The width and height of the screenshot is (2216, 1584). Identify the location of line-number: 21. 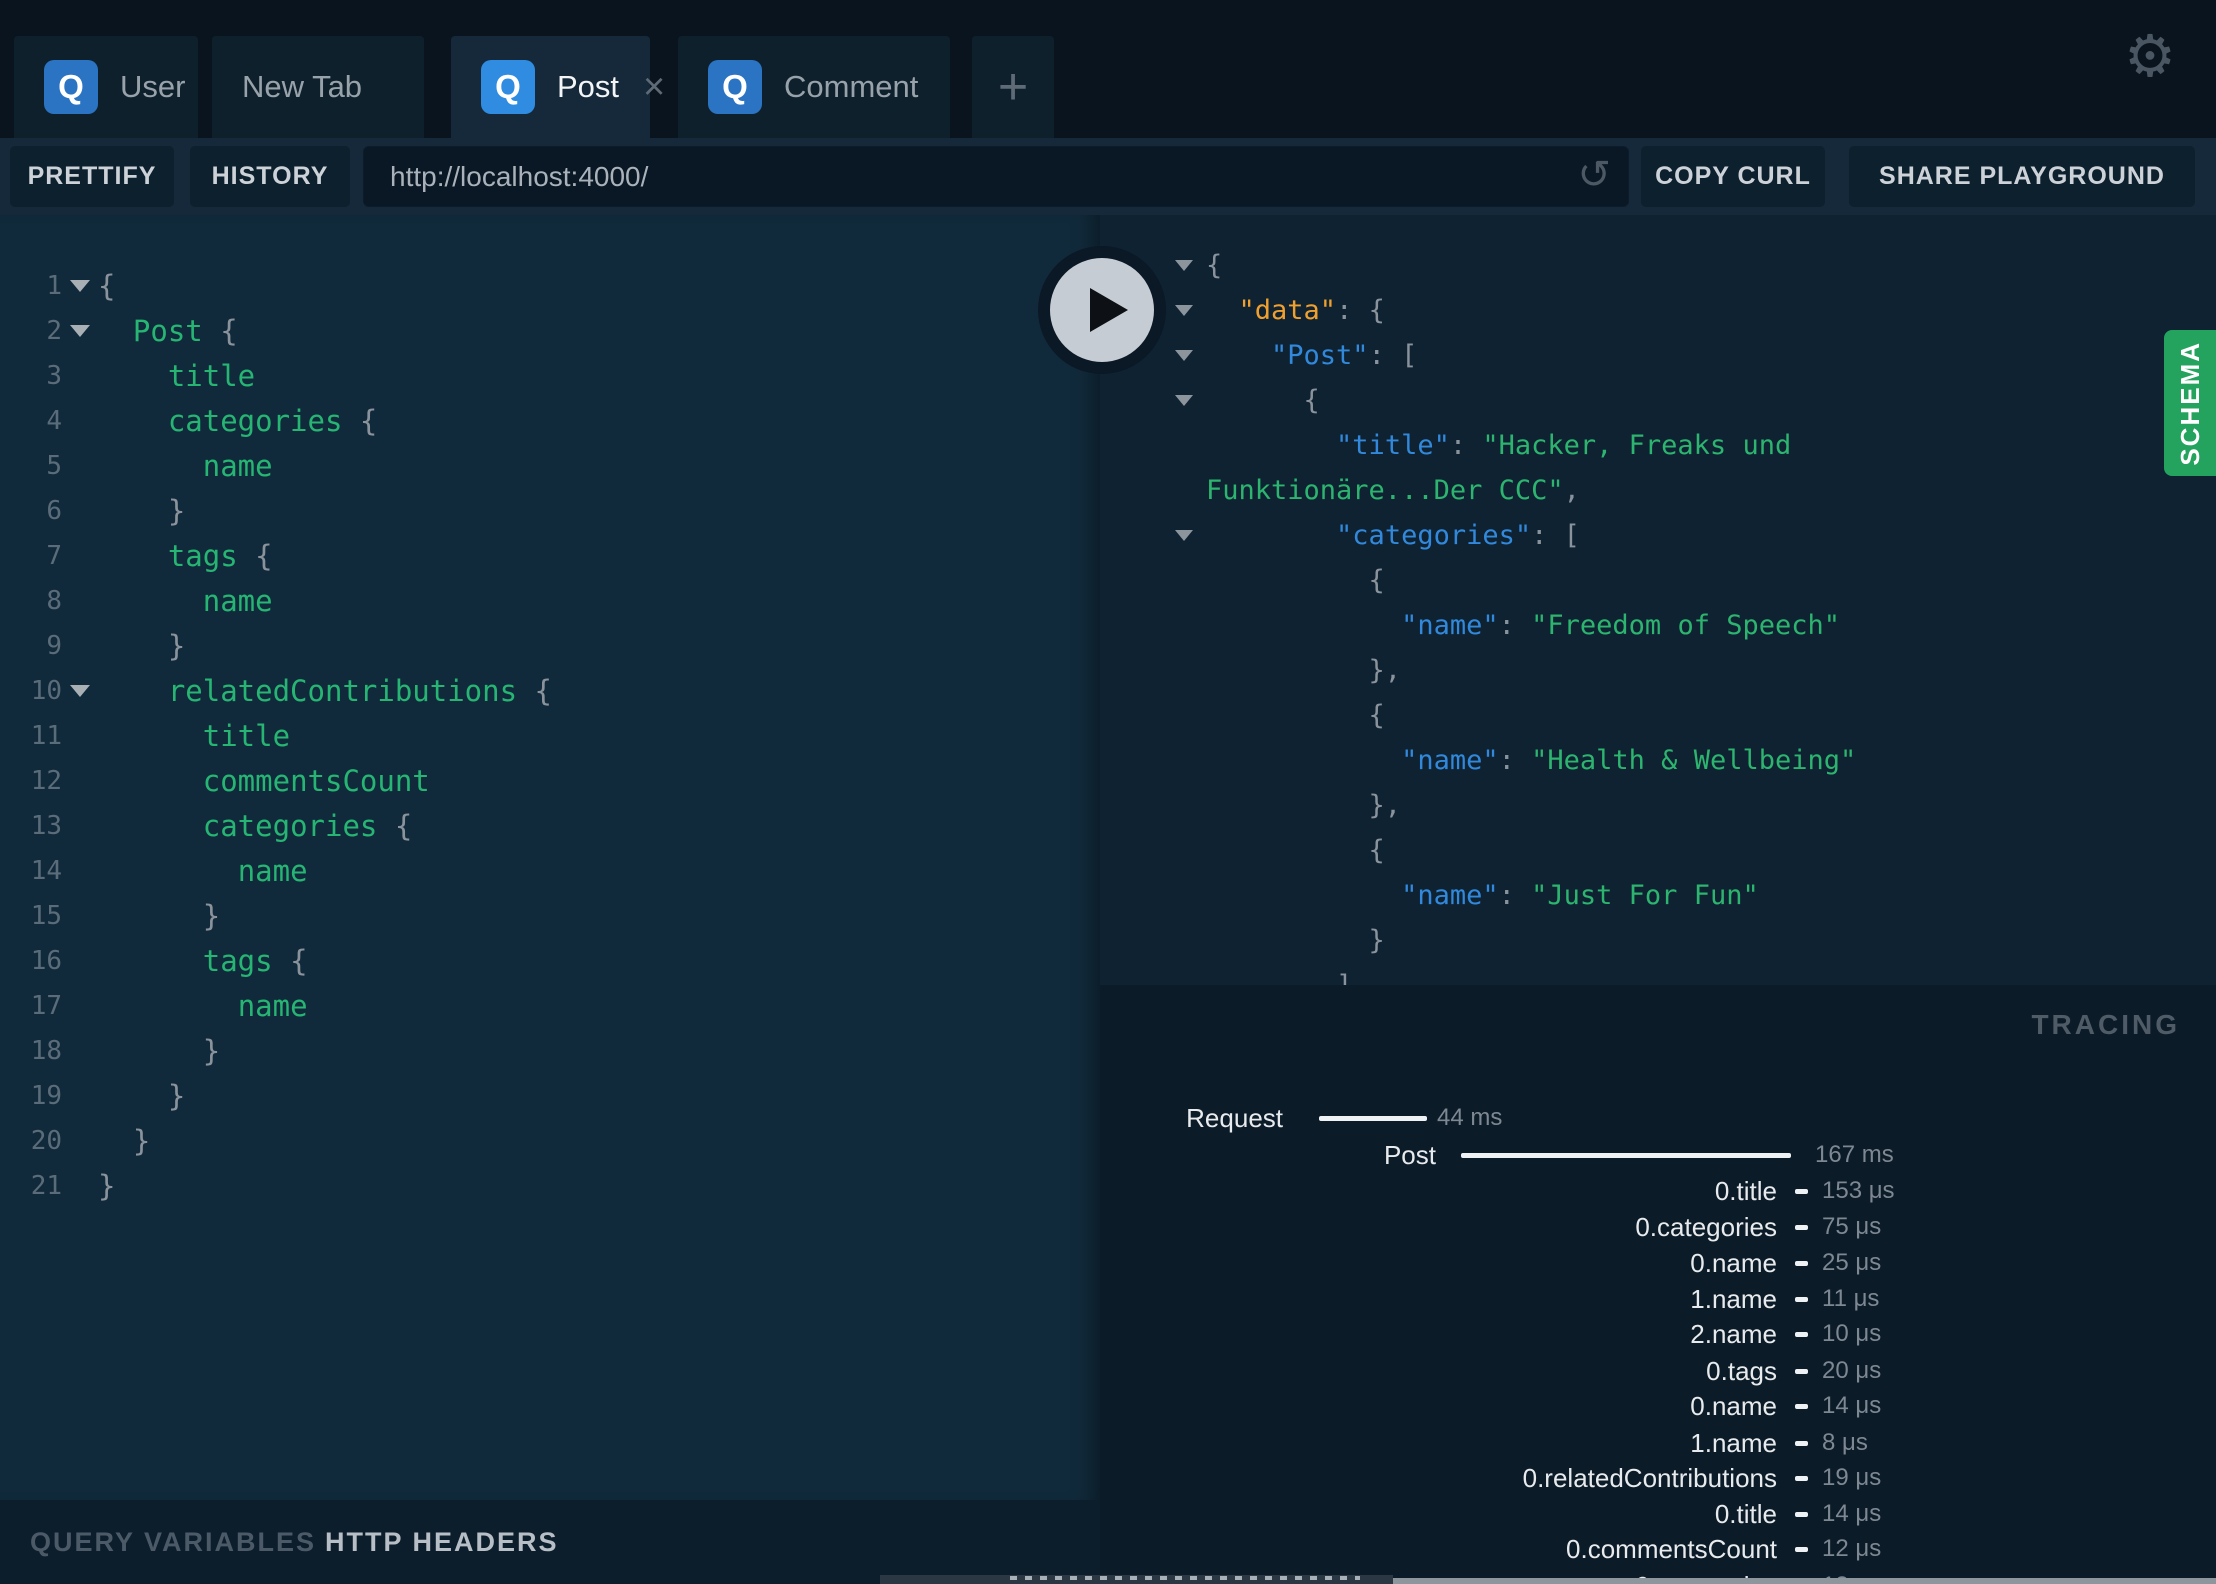
(46, 1185).